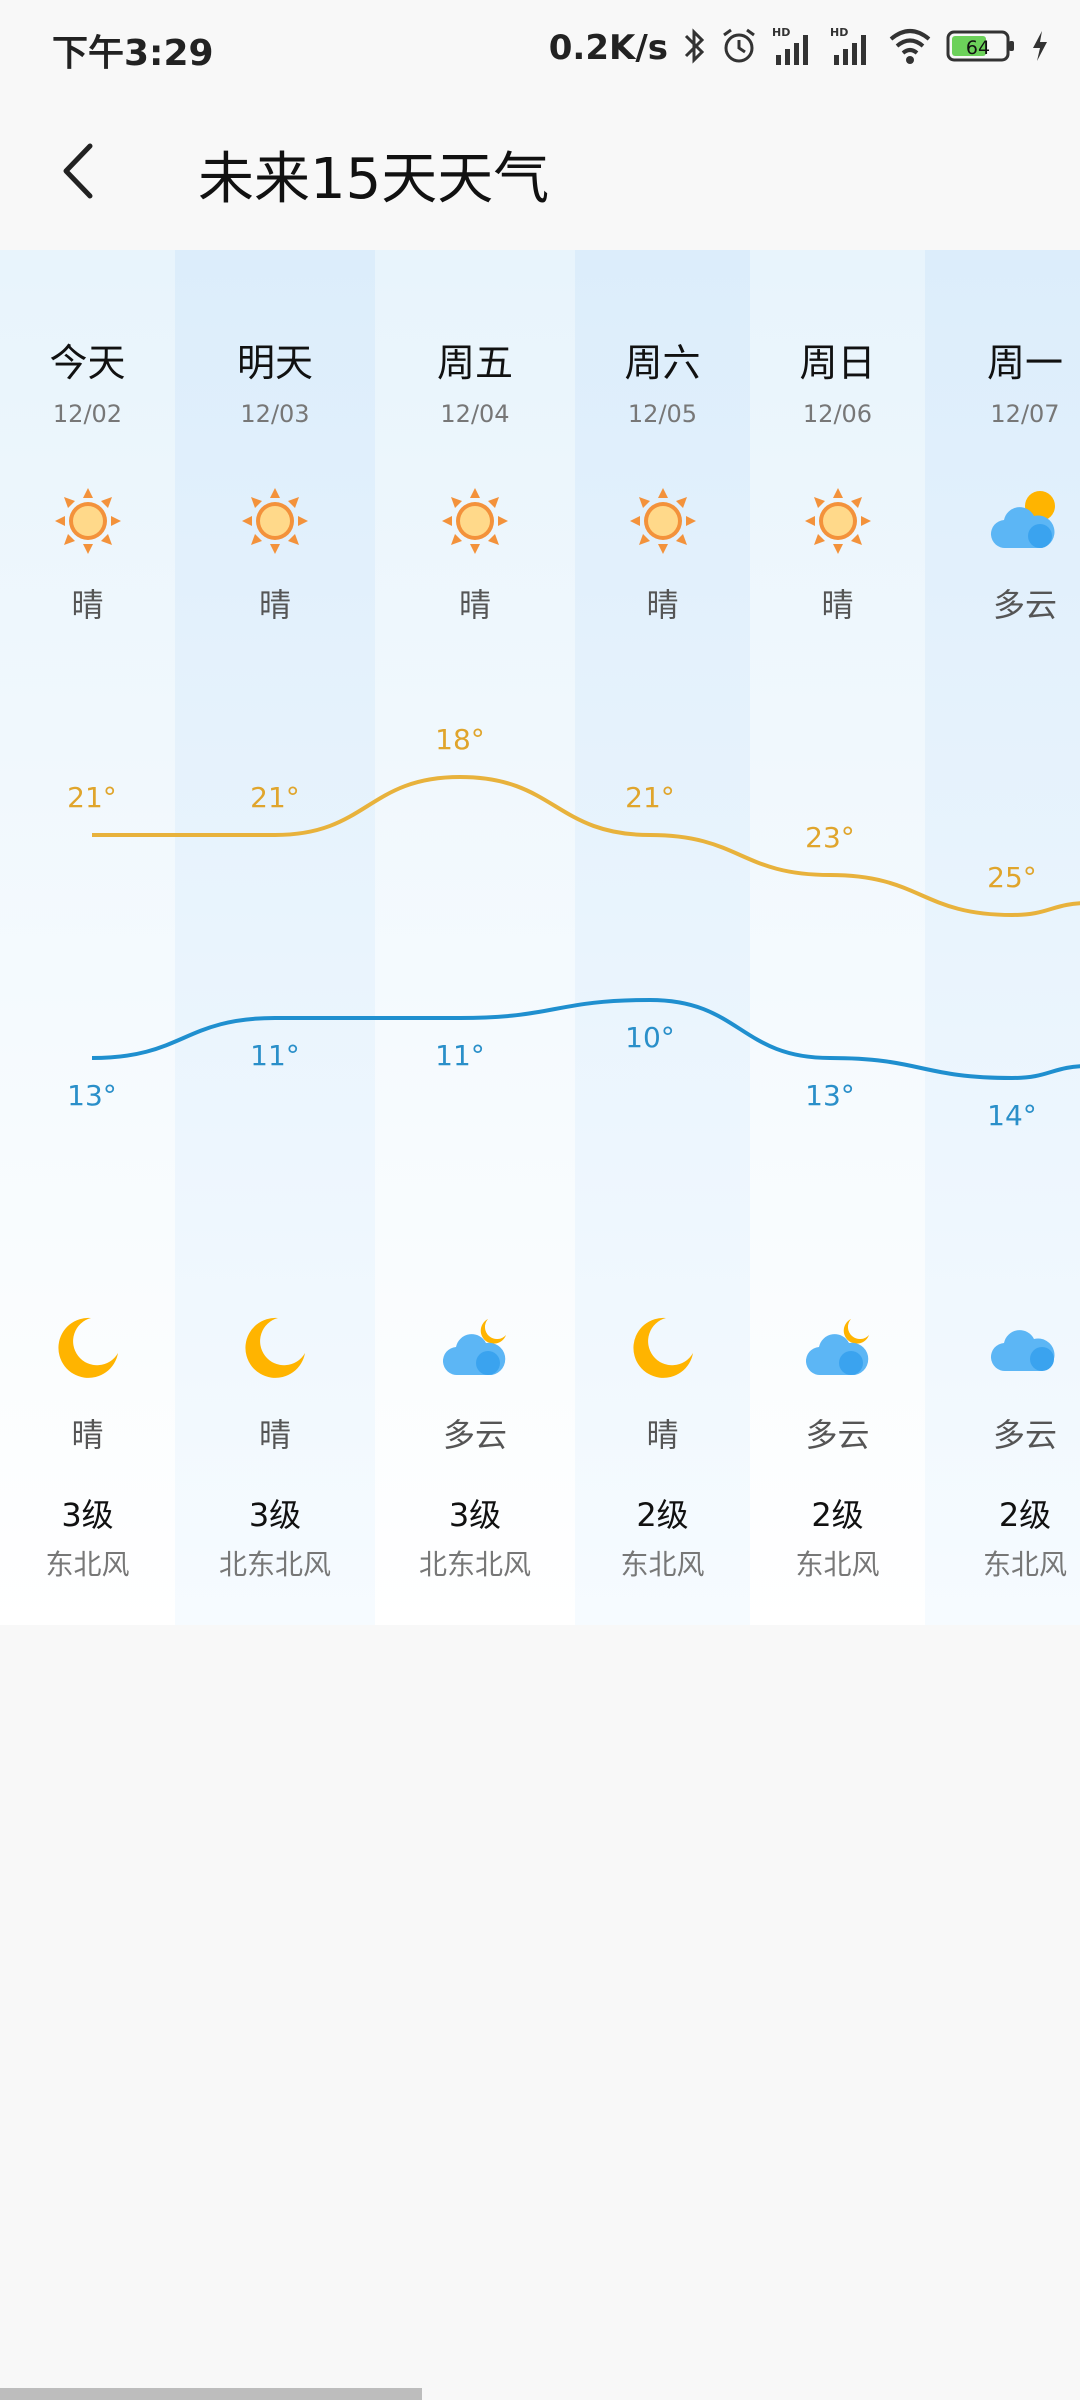  What do you see at coordinates (374, 179) in the screenshot?
I see `page-title: 未来15天天气` at bounding box center [374, 179].